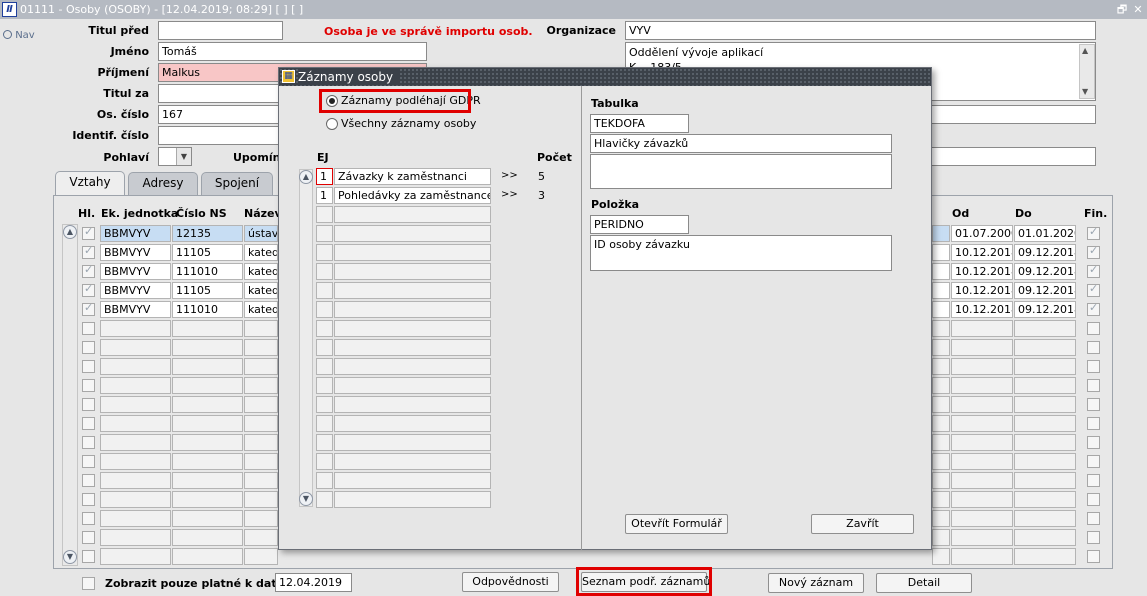 The height and width of the screenshot is (596, 1147). Describe the element at coordinates (19, 35) in the screenshot. I see `nav-toggle: Nav` at that location.